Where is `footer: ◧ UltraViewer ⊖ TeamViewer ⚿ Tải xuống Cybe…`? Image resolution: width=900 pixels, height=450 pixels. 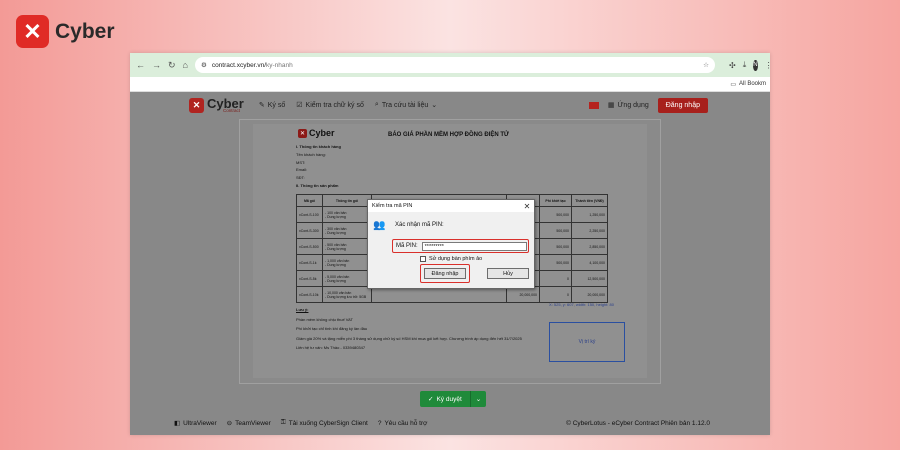
footer: ◧ UltraViewer ⊖ TeamViewer ⚿ Tải xuống Cybe… is located at coordinates (442, 423).